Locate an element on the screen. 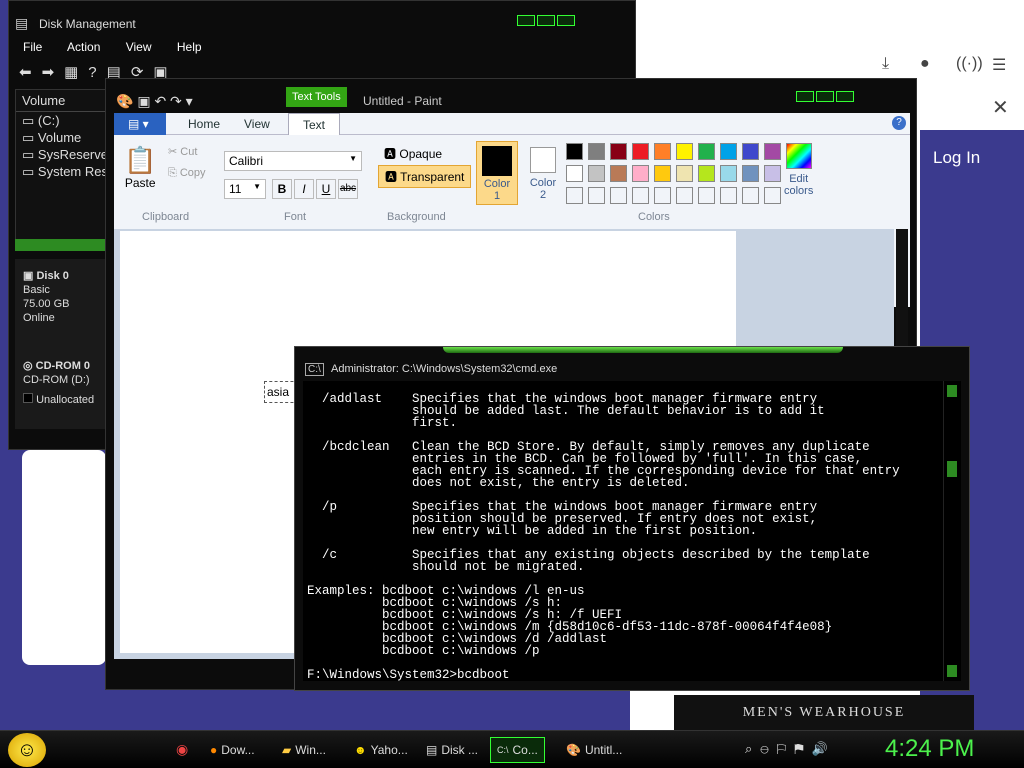 This screenshot has width=1024, height=768. color1-swatch is located at coordinates (497, 161).